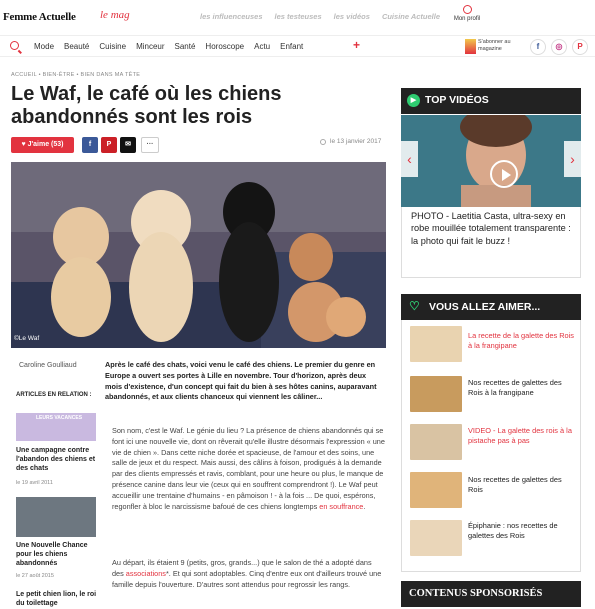 This screenshot has width=595, height=609. Describe the element at coordinates (559, 47) in the screenshot. I see `instagram-icon: ◎` at that location.